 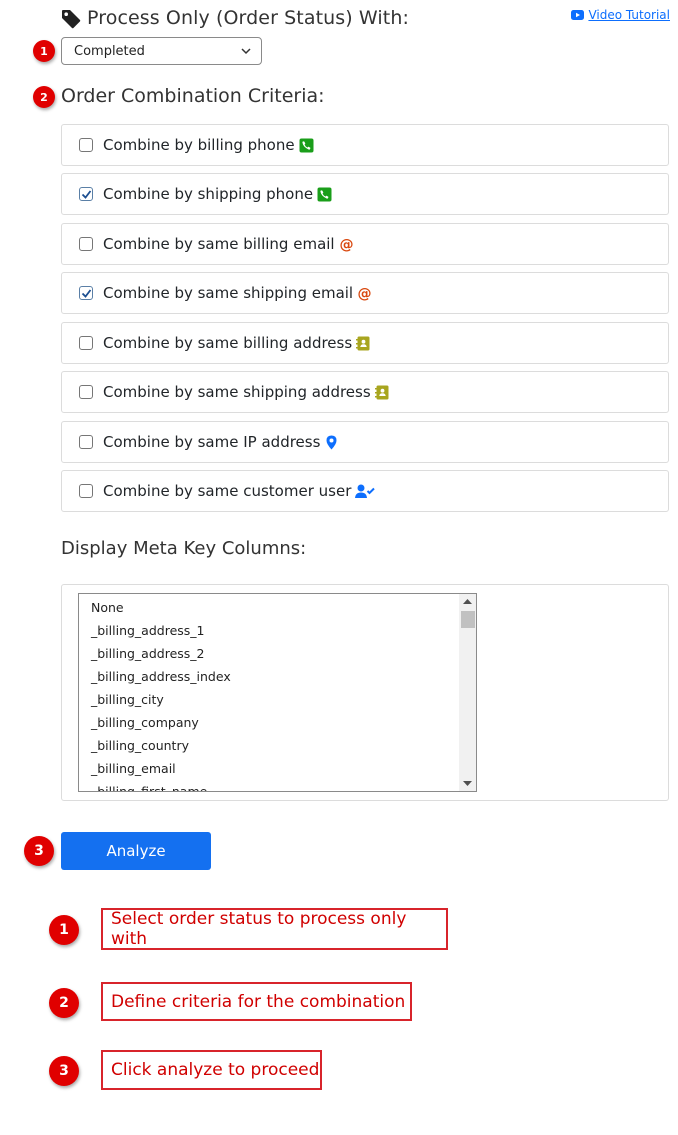 I want to click on legend-2-box: Define criteria for the combination, so click(x=256, y=1001).